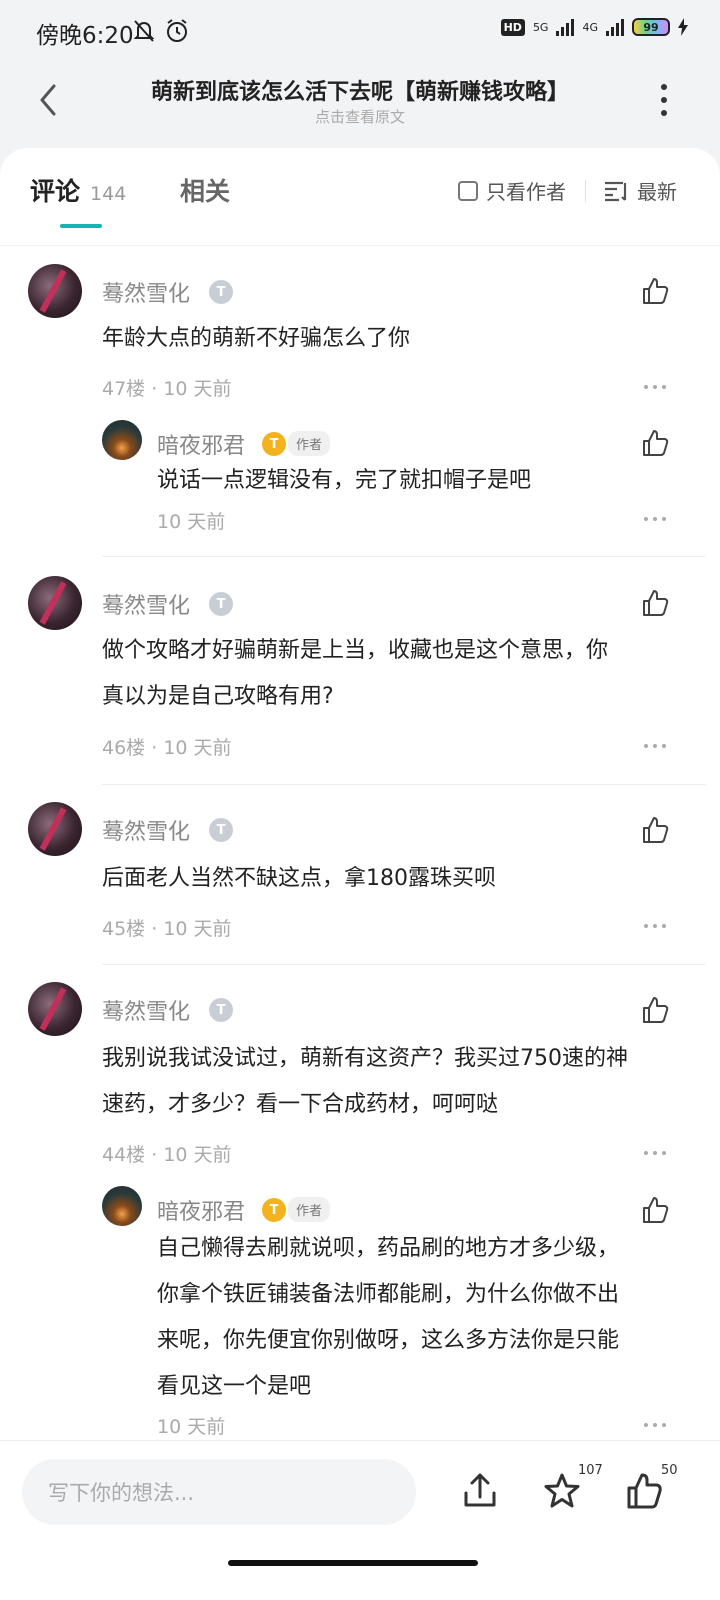 This screenshot has width=720, height=1600. I want to click on only-author-label: 只看作者, so click(526, 192).